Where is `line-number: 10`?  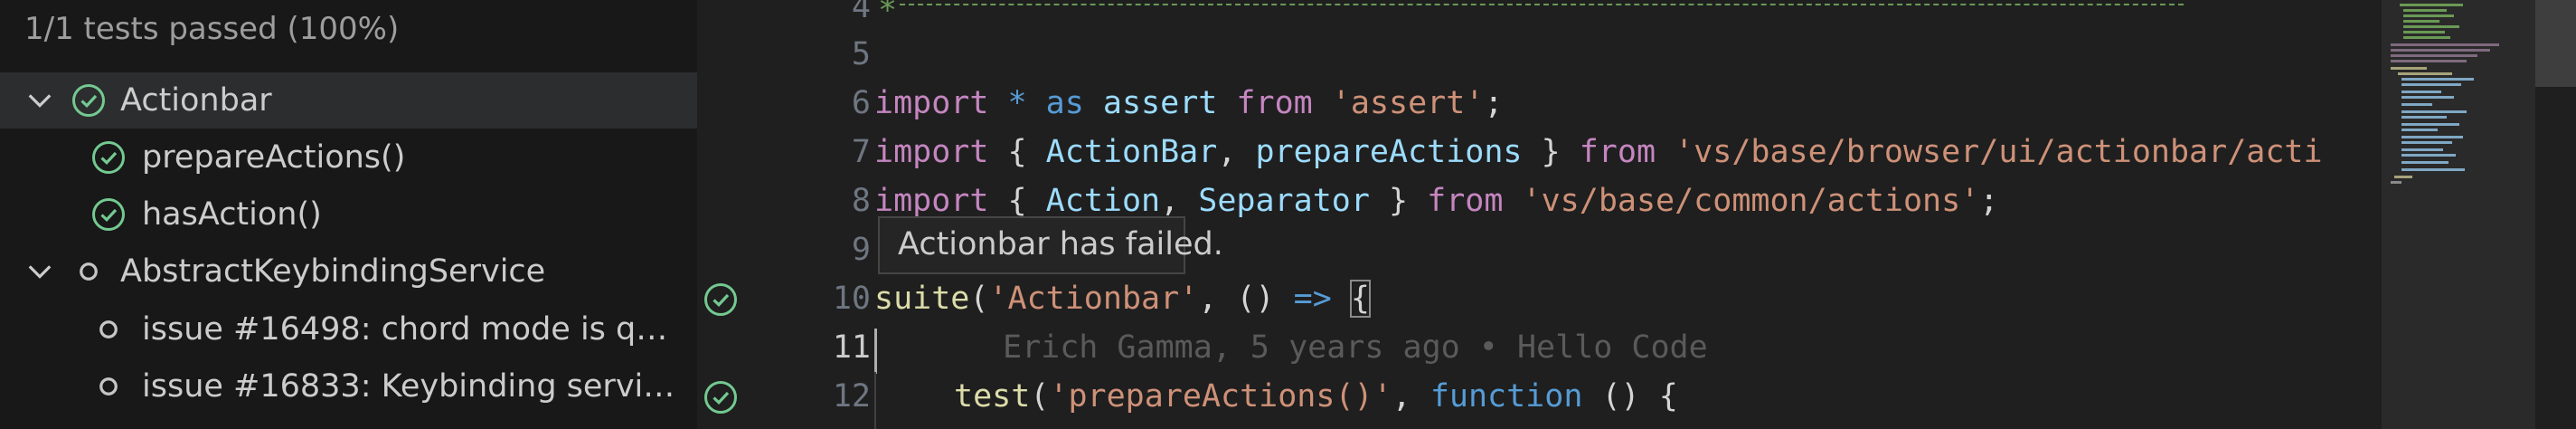 line-number: 10 is located at coordinates (851, 299).